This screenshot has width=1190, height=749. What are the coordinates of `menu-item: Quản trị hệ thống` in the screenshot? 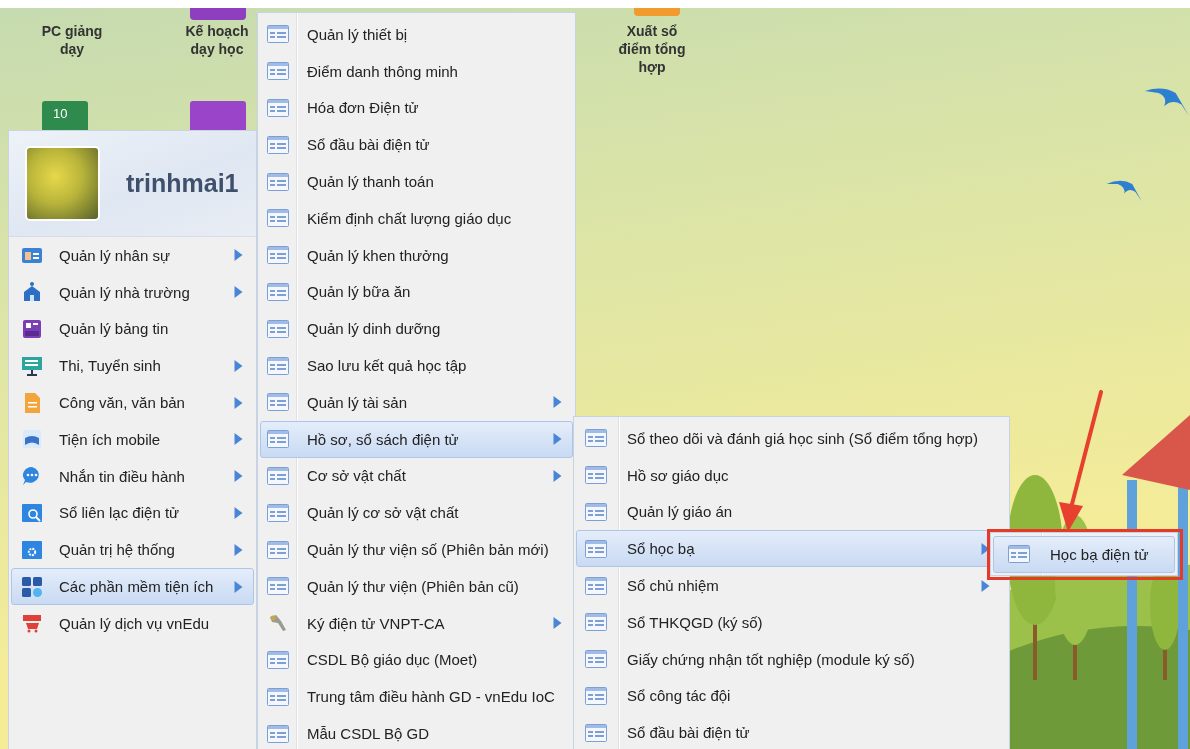 It's located at (132, 550).